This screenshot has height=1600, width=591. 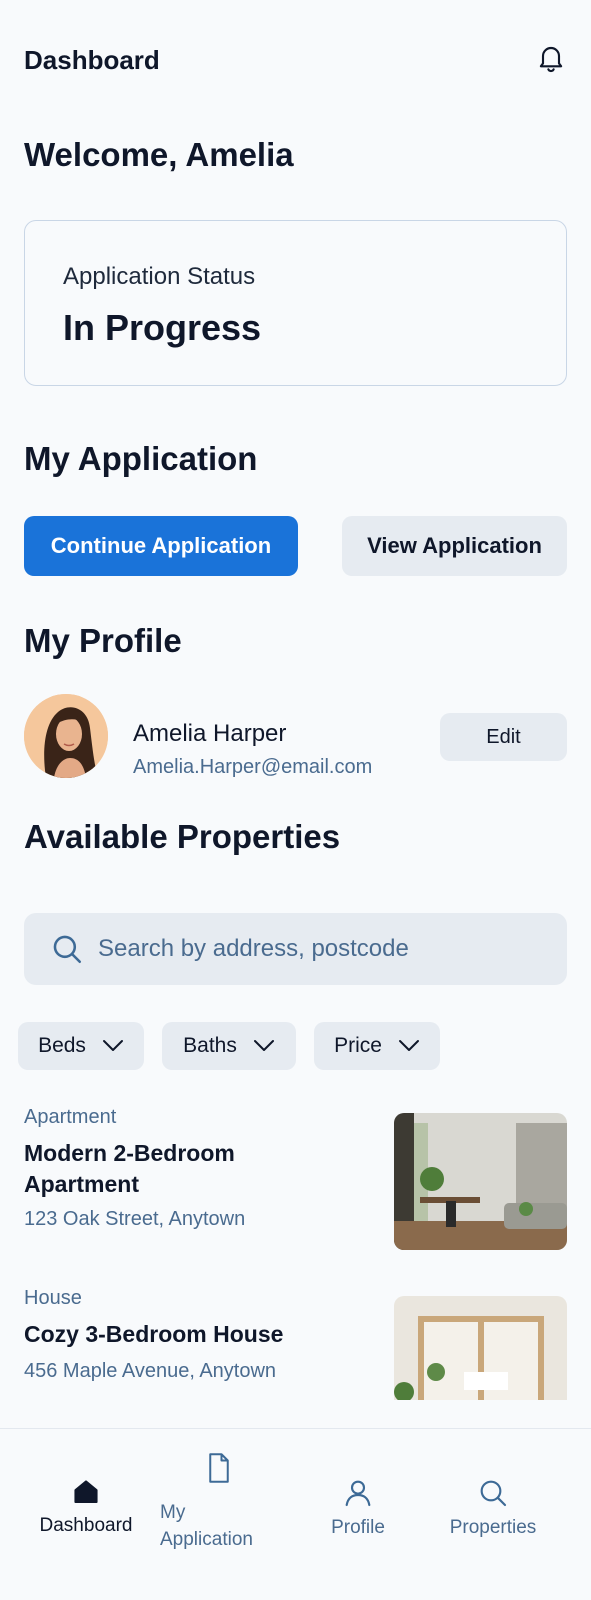 I want to click on home-icon, so click(x=86, y=1491).